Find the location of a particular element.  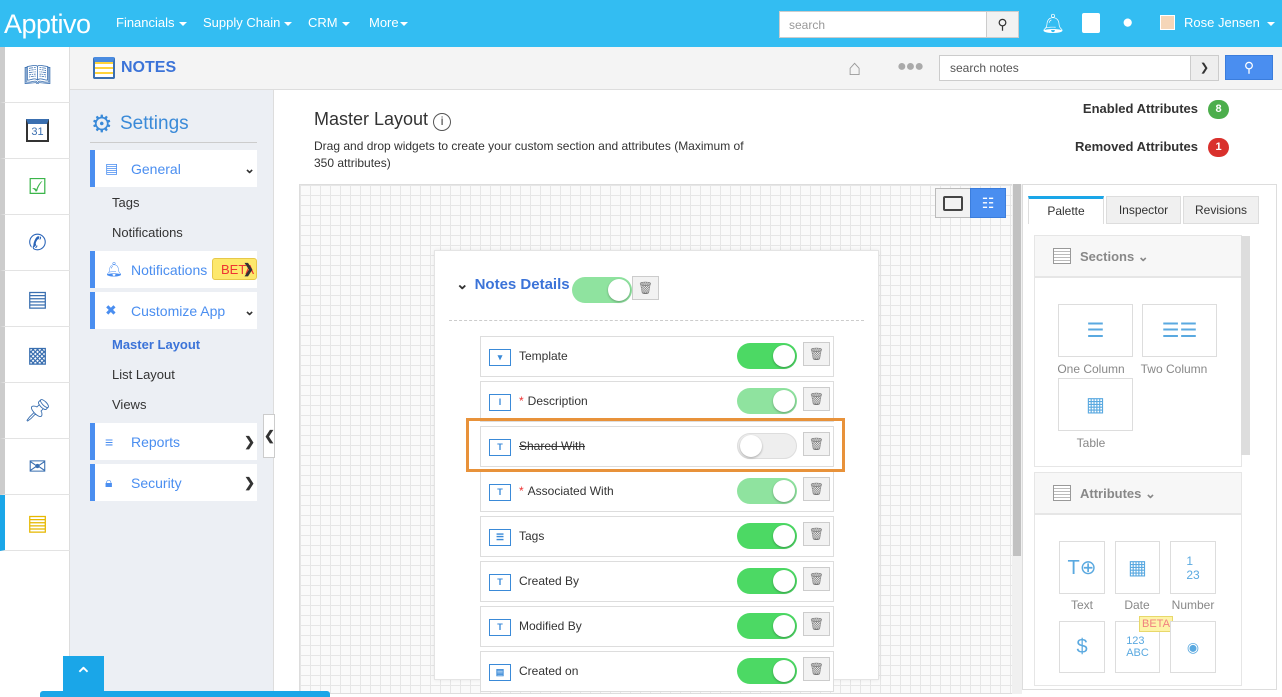

attributes-header: Attributes ⌄ is located at coordinates (1138, 493).